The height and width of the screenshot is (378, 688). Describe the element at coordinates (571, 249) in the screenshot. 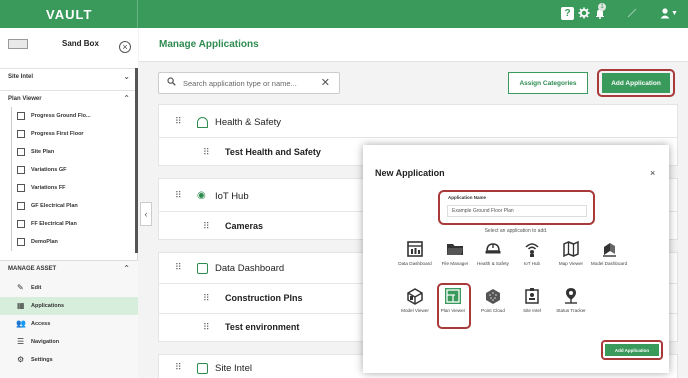

I see `map-icon` at that location.